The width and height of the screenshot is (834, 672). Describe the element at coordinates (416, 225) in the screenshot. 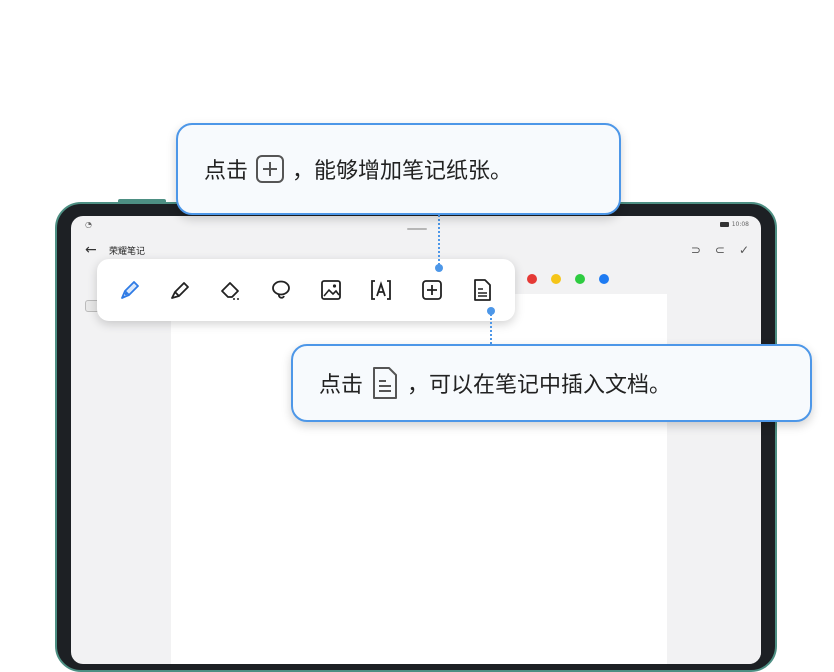

I see `status-bar: ◔ 10:08` at that location.